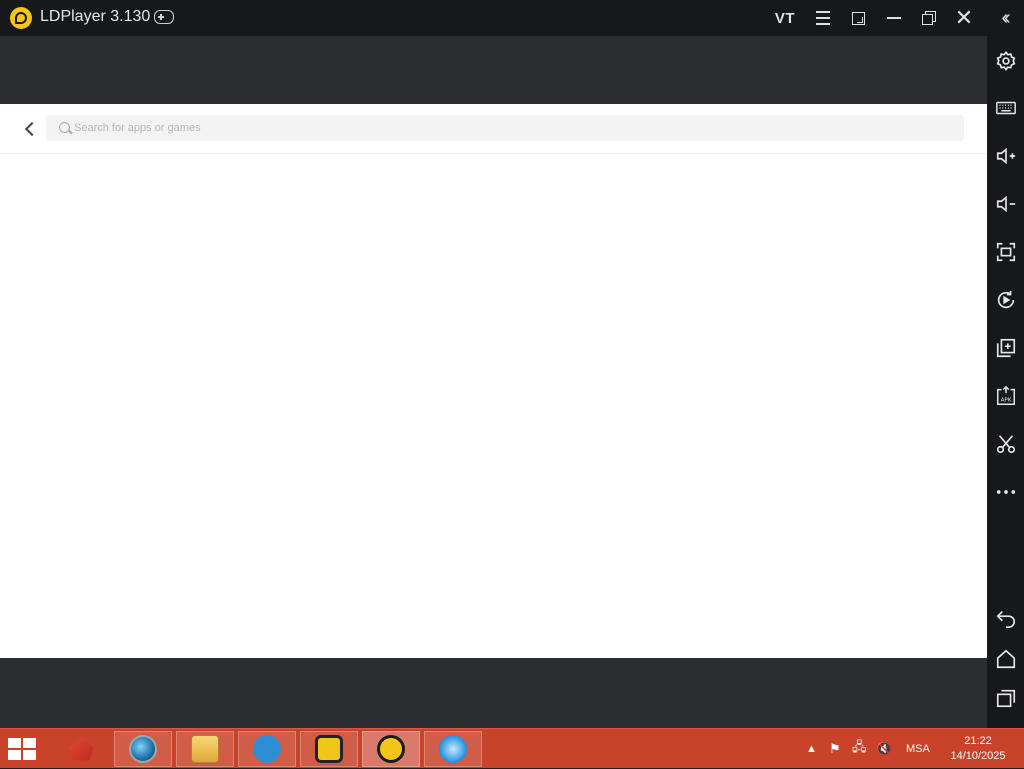 This screenshot has width=1024, height=769. What do you see at coordinates (391, 749) in the screenshot?
I see `ldplayer-icon` at bounding box center [391, 749].